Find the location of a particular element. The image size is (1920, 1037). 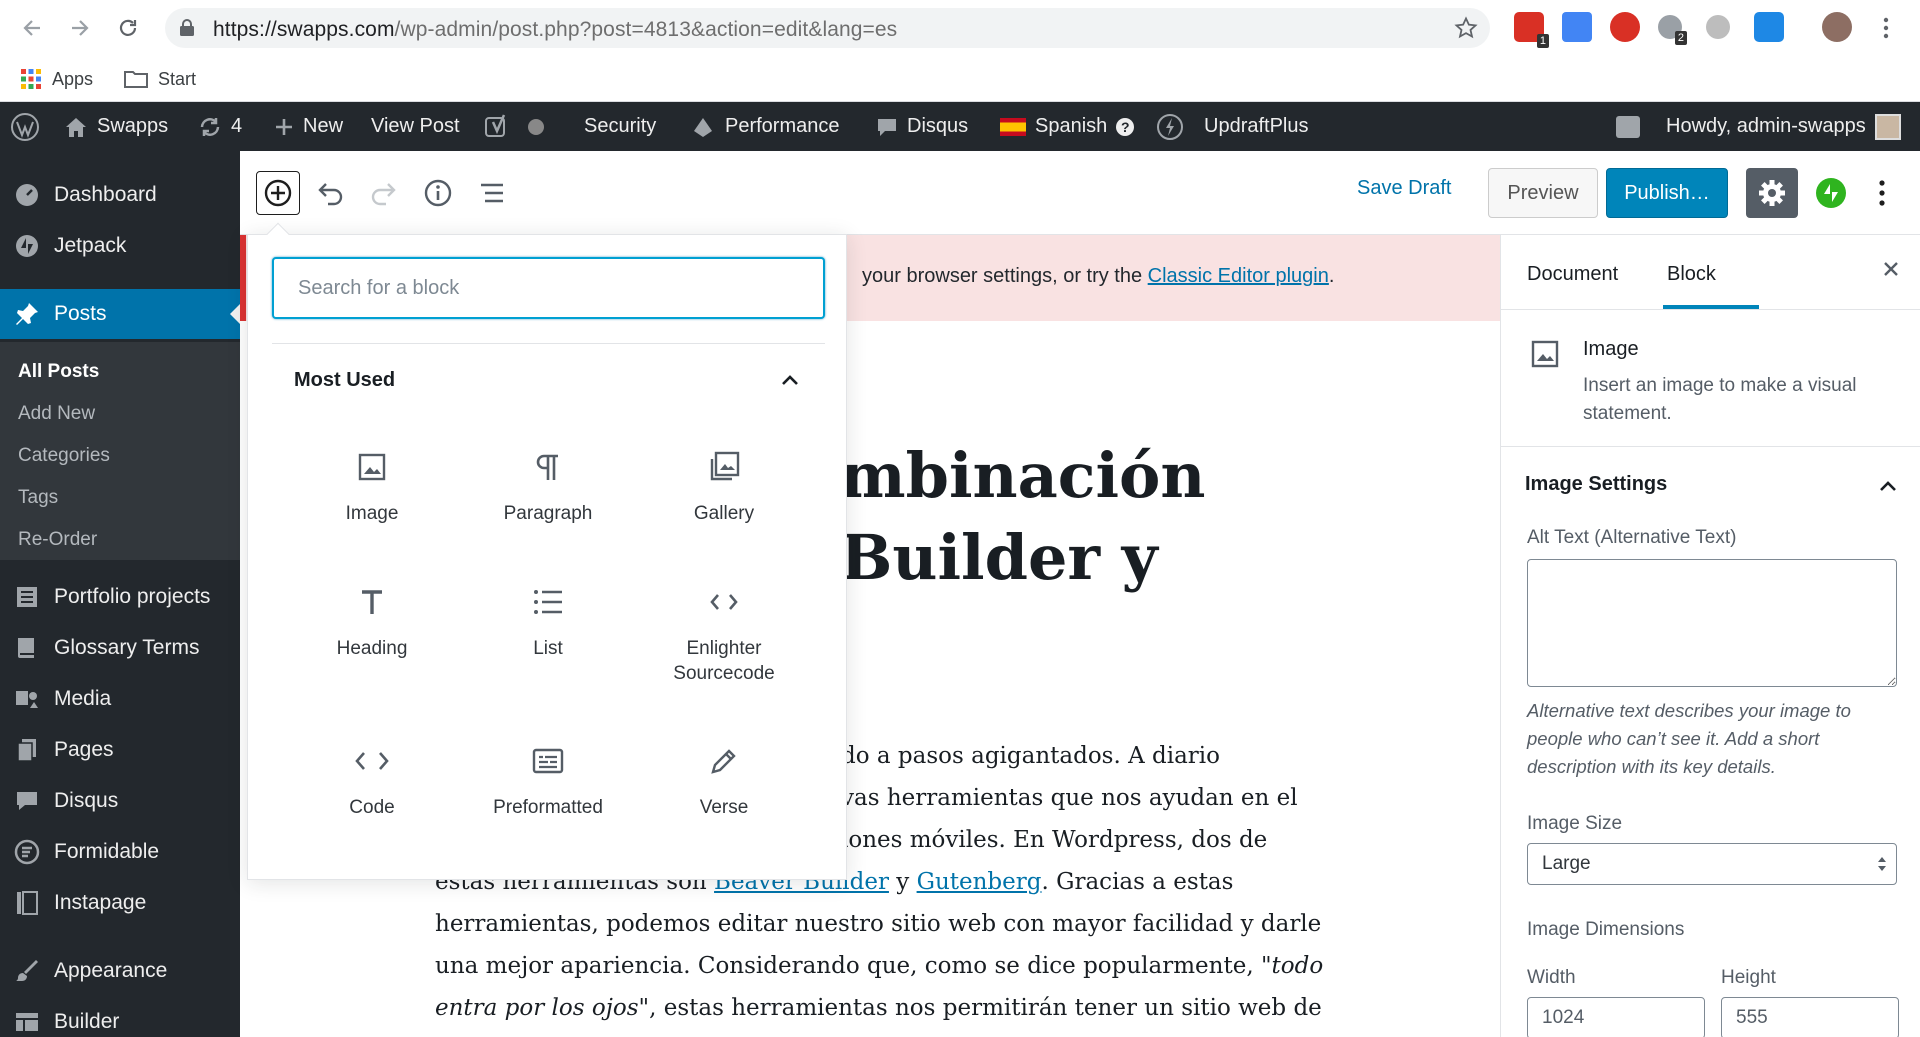

code-icon is located at coordinates (724, 602).